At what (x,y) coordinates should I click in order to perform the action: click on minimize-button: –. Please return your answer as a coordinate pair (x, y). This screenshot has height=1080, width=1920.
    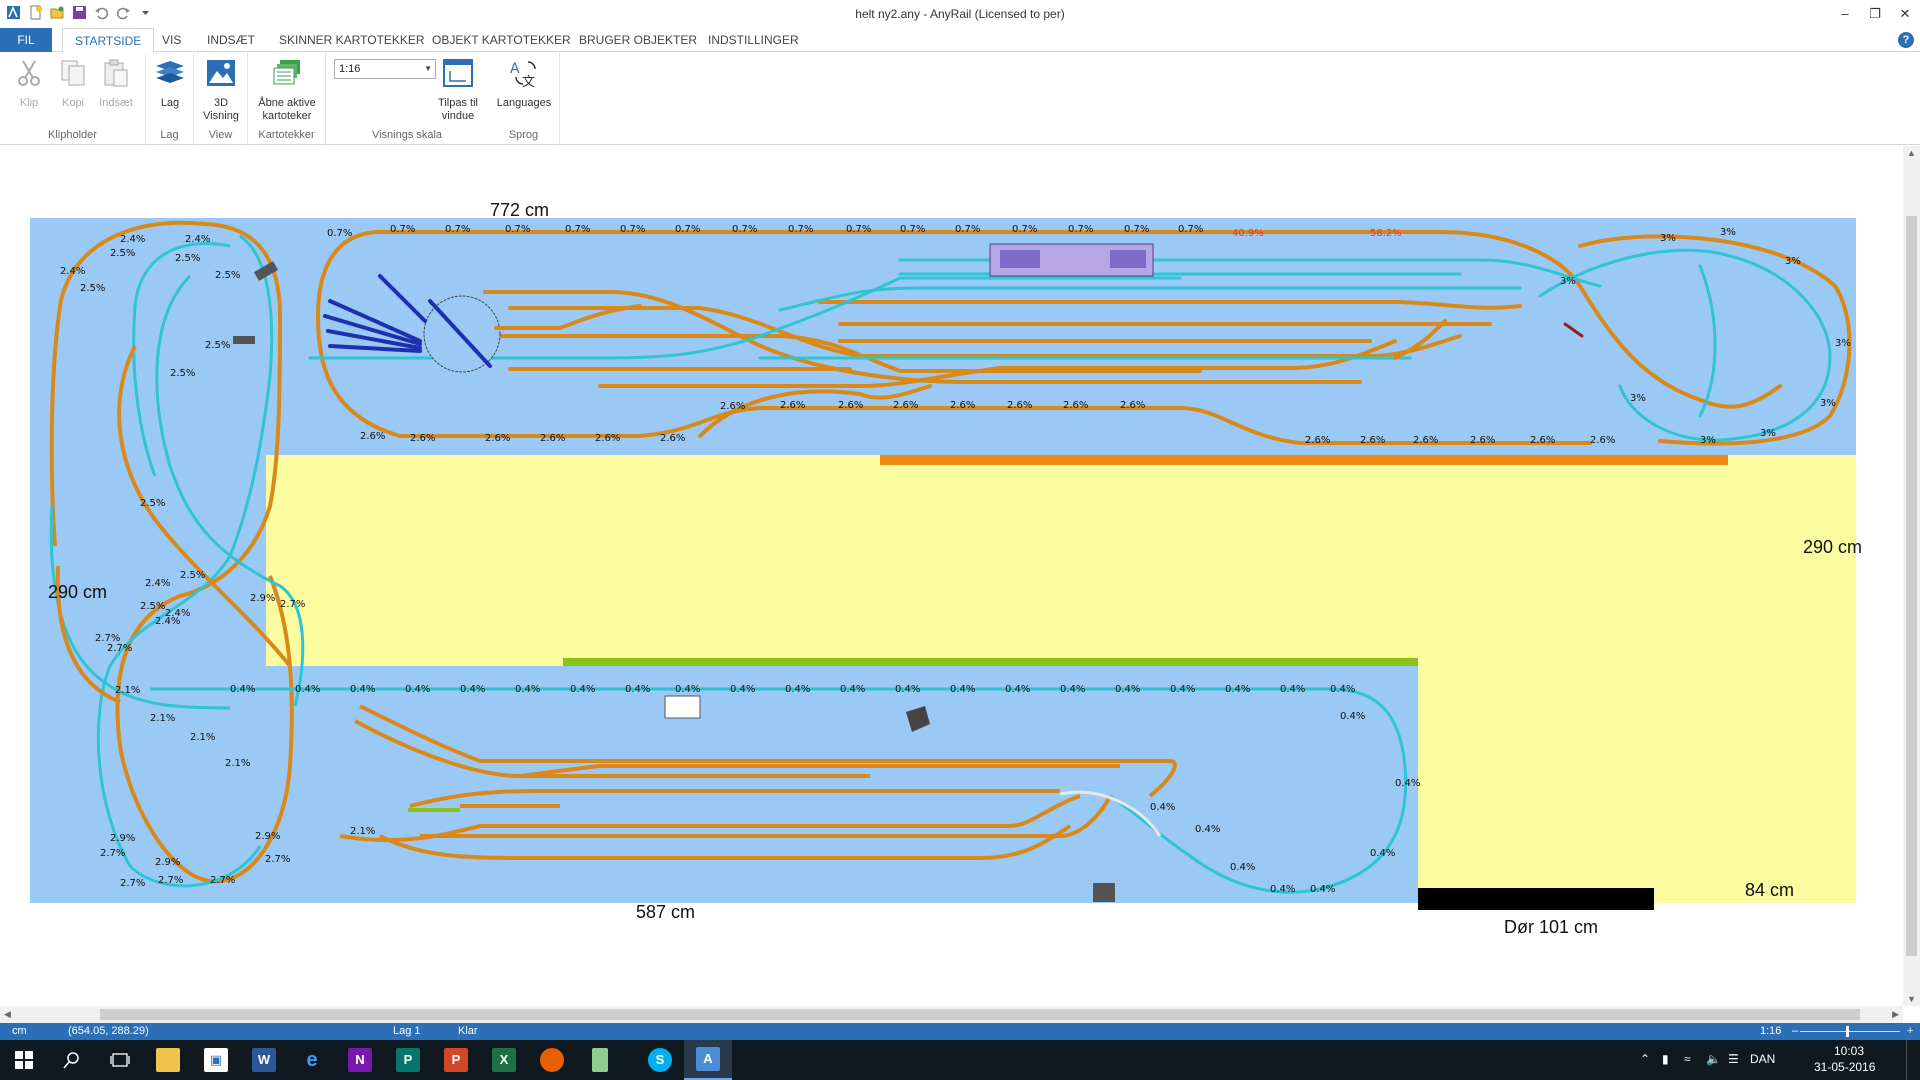
    Looking at the image, I should click on (1845, 14).